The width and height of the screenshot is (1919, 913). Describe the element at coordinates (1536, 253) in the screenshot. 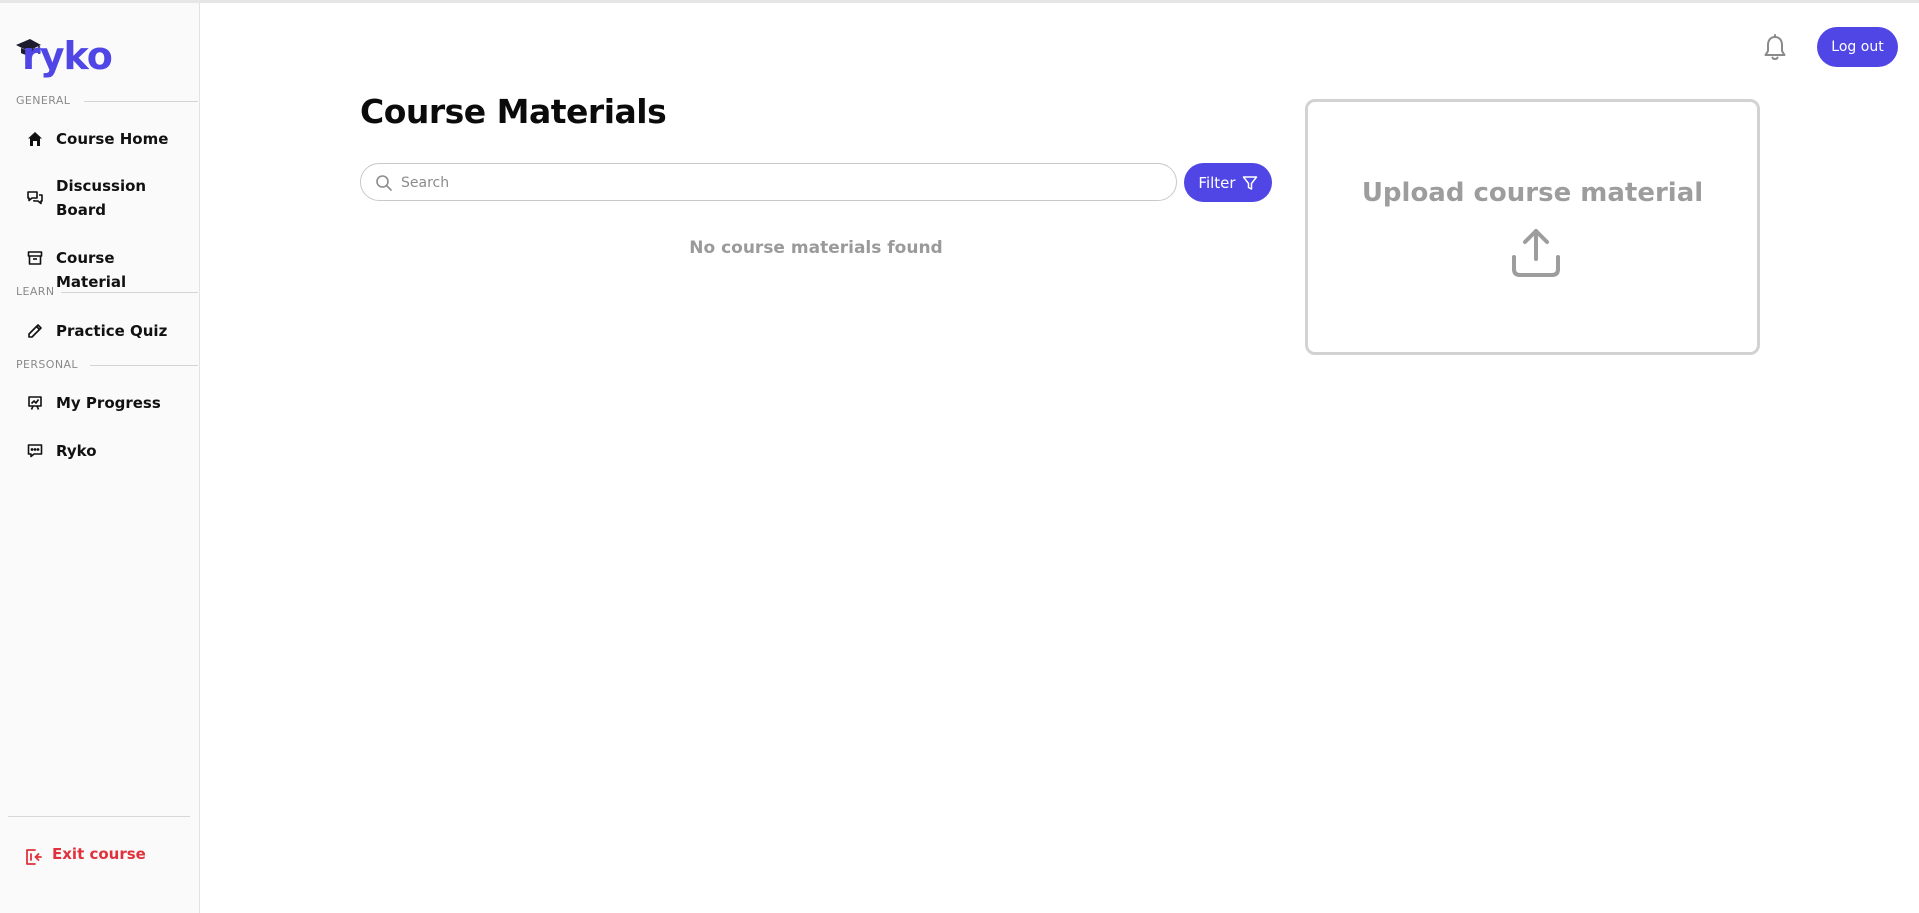

I see `upload-icon` at that location.